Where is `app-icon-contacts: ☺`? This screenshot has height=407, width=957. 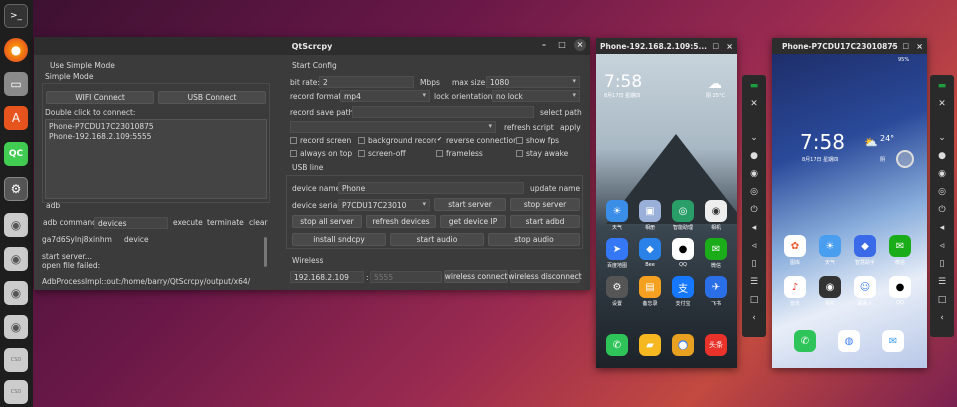 app-icon-contacts: ☺ is located at coordinates (865, 287).